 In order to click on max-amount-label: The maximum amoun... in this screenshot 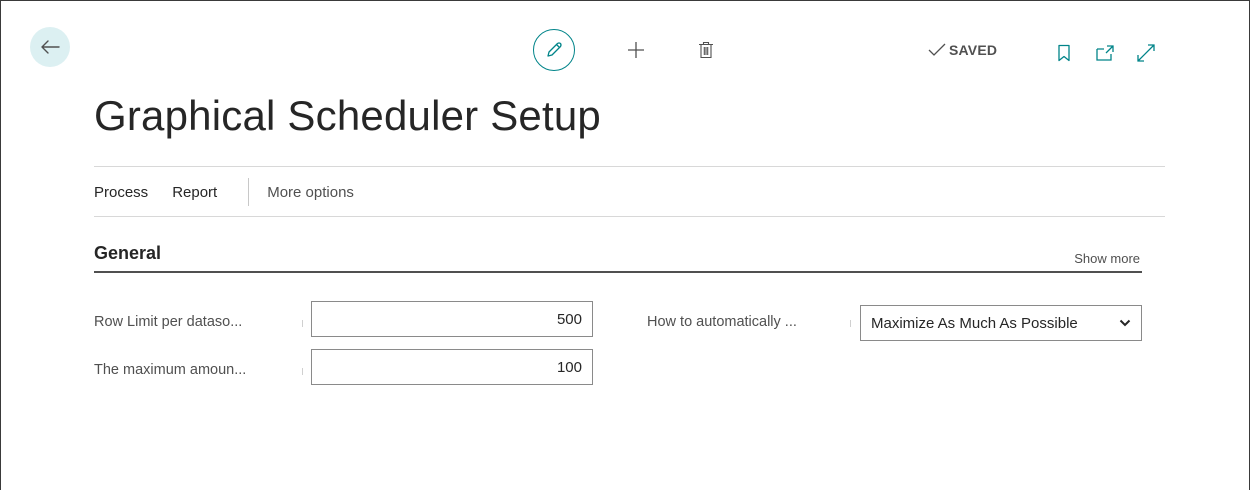, I will do `click(170, 370)`.